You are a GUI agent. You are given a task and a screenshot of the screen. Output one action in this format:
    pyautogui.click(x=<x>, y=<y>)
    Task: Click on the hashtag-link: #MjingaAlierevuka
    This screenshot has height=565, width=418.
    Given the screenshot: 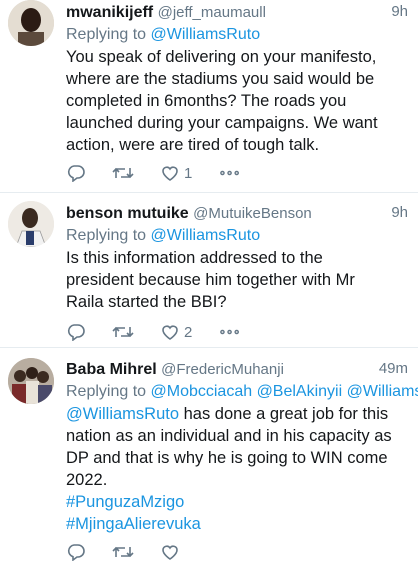 What is the action you would take?
    pyautogui.click(x=242, y=524)
    